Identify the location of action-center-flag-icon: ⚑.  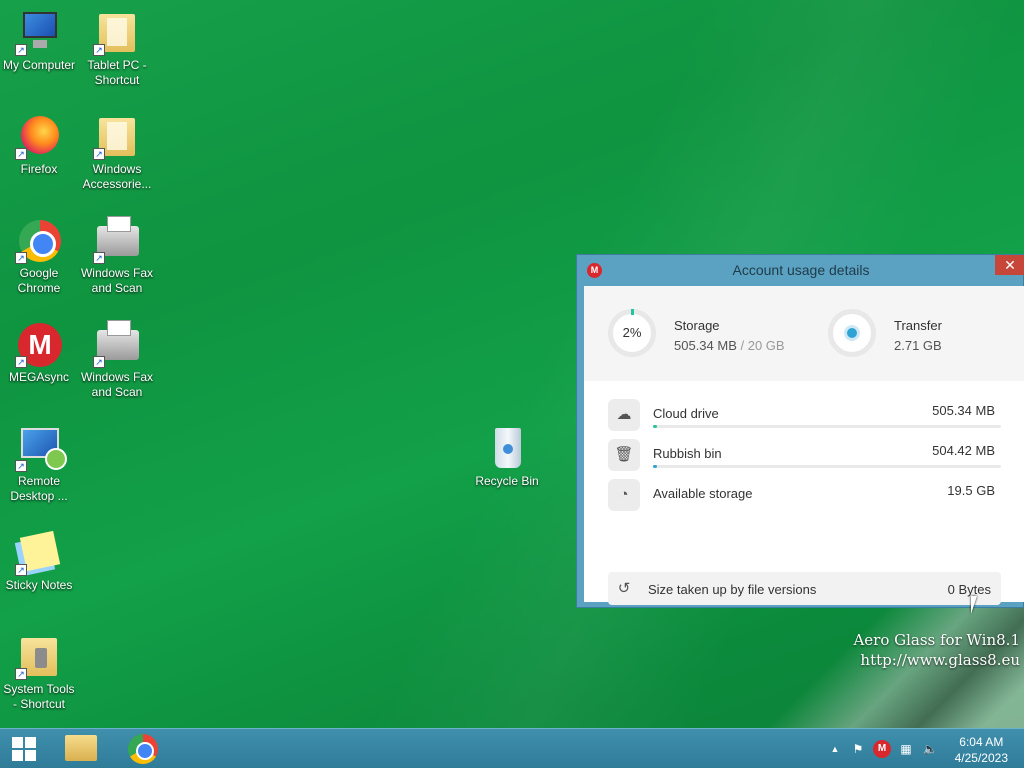
(858, 749).